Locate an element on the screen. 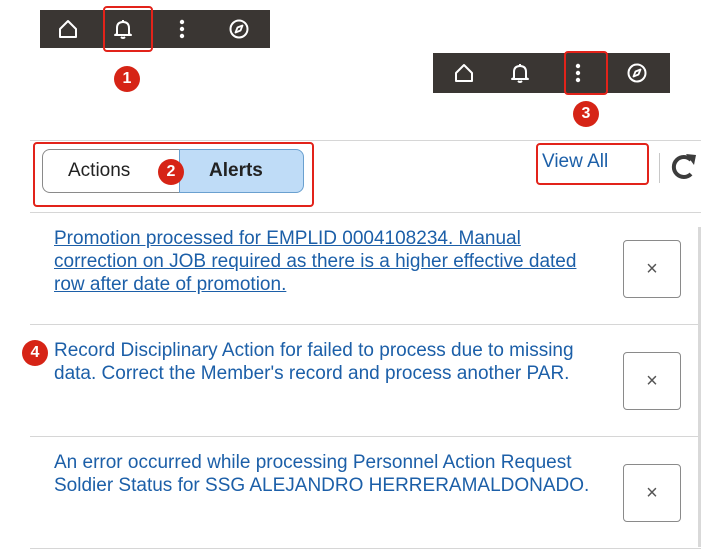 The image size is (701, 549). tab-alerts: Alerts is located at coordinates (241, 171).